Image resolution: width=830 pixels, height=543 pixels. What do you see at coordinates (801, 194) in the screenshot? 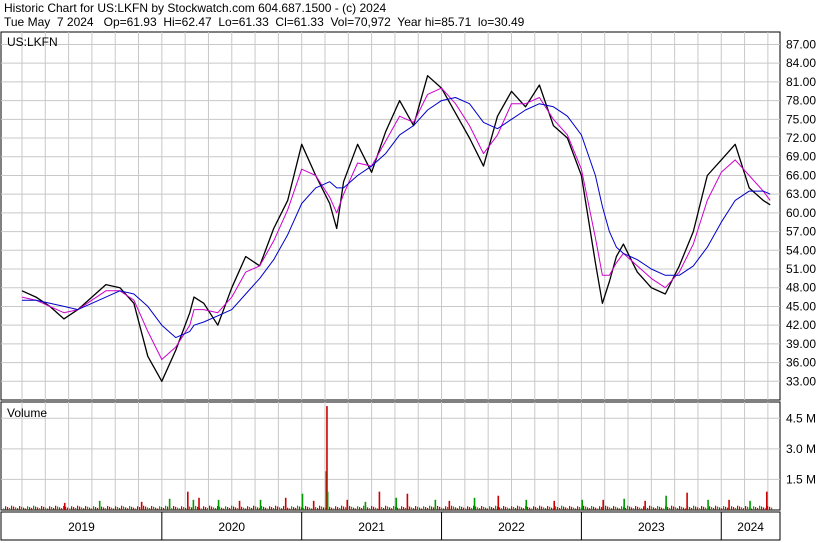
I see `price-tick-label: 63.00` at bounding box center [801, 194].